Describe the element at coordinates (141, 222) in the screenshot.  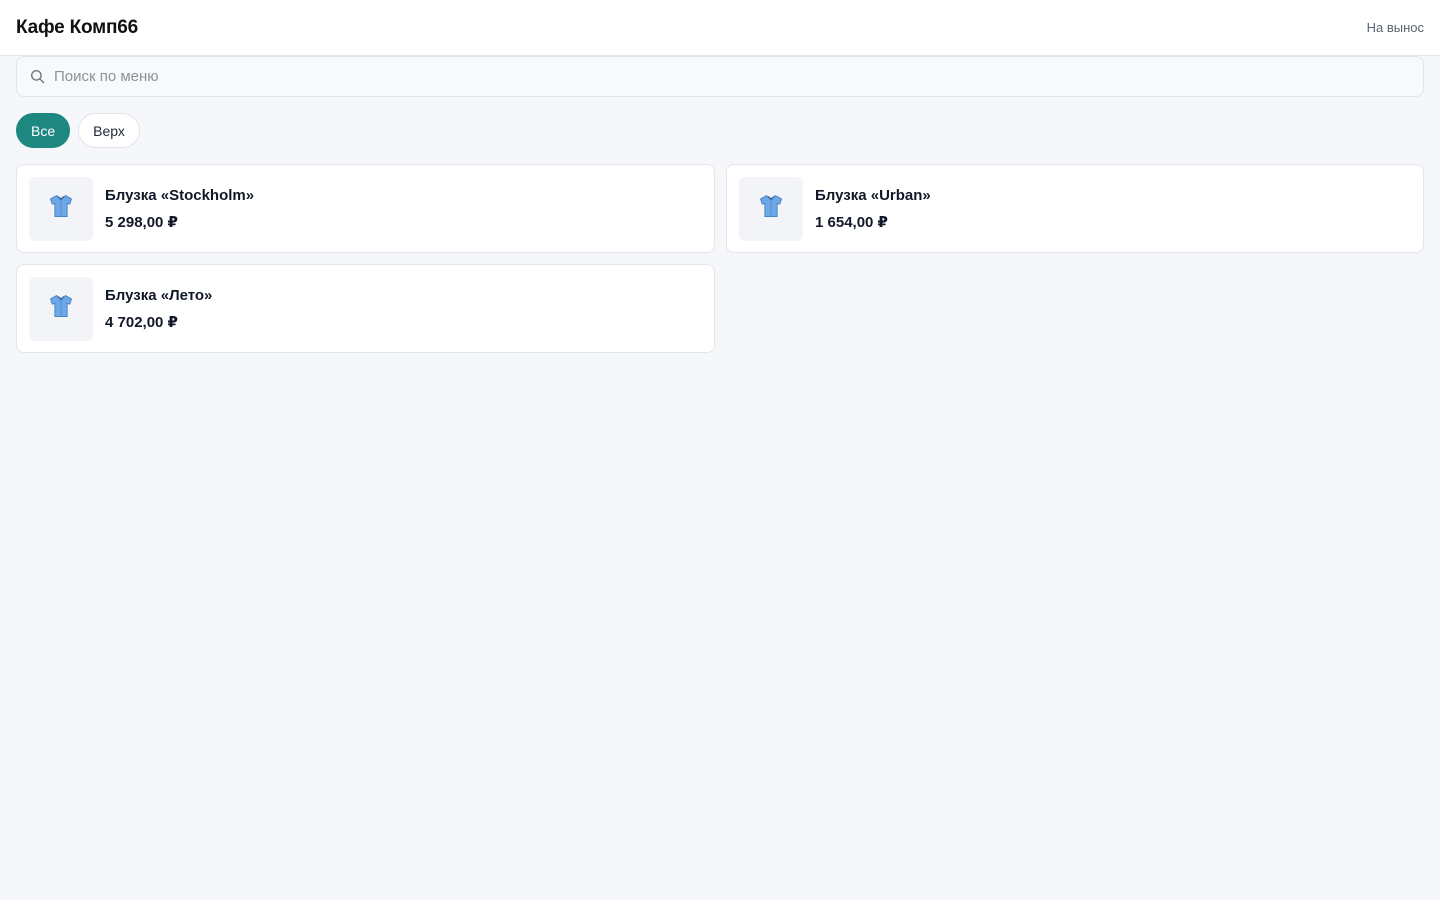
I see `product-price: 5 298,00 ₽` at that location.